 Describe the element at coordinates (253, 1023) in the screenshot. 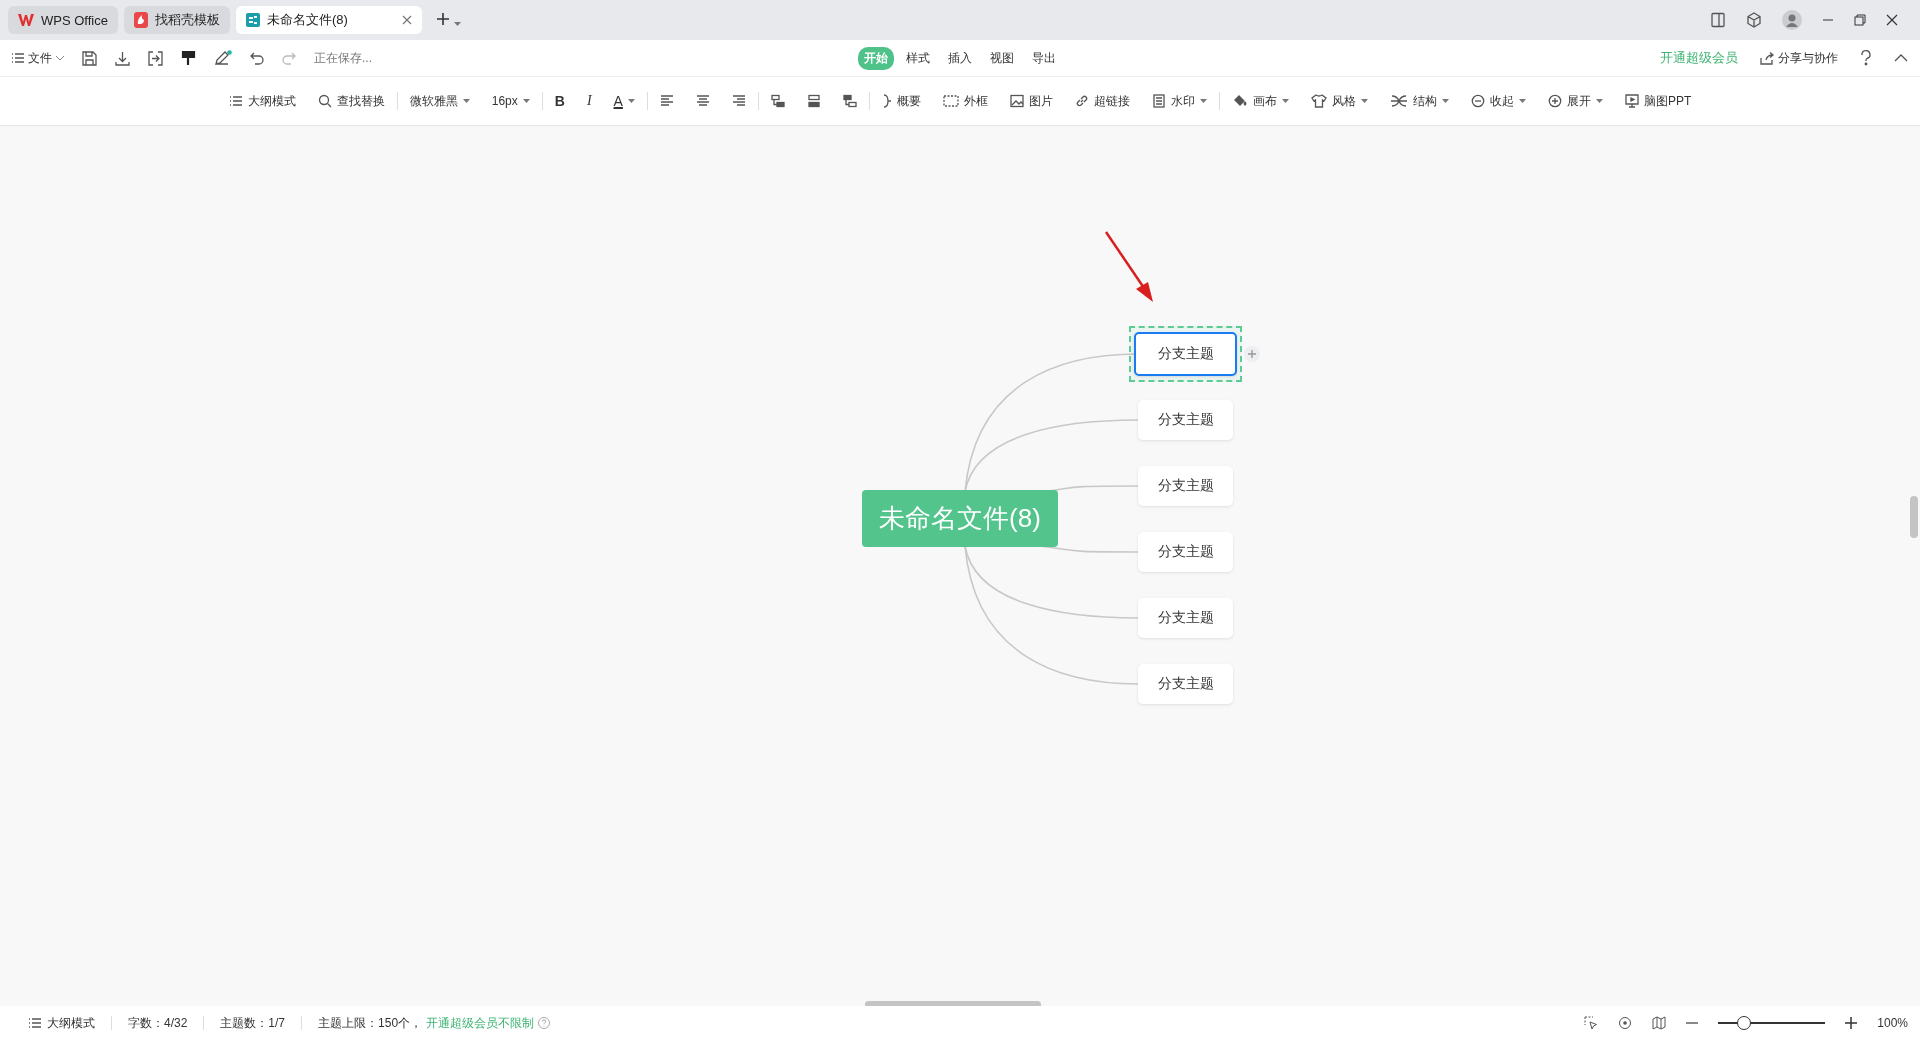

I see `topic-count: 主题数：1/7` at that location.